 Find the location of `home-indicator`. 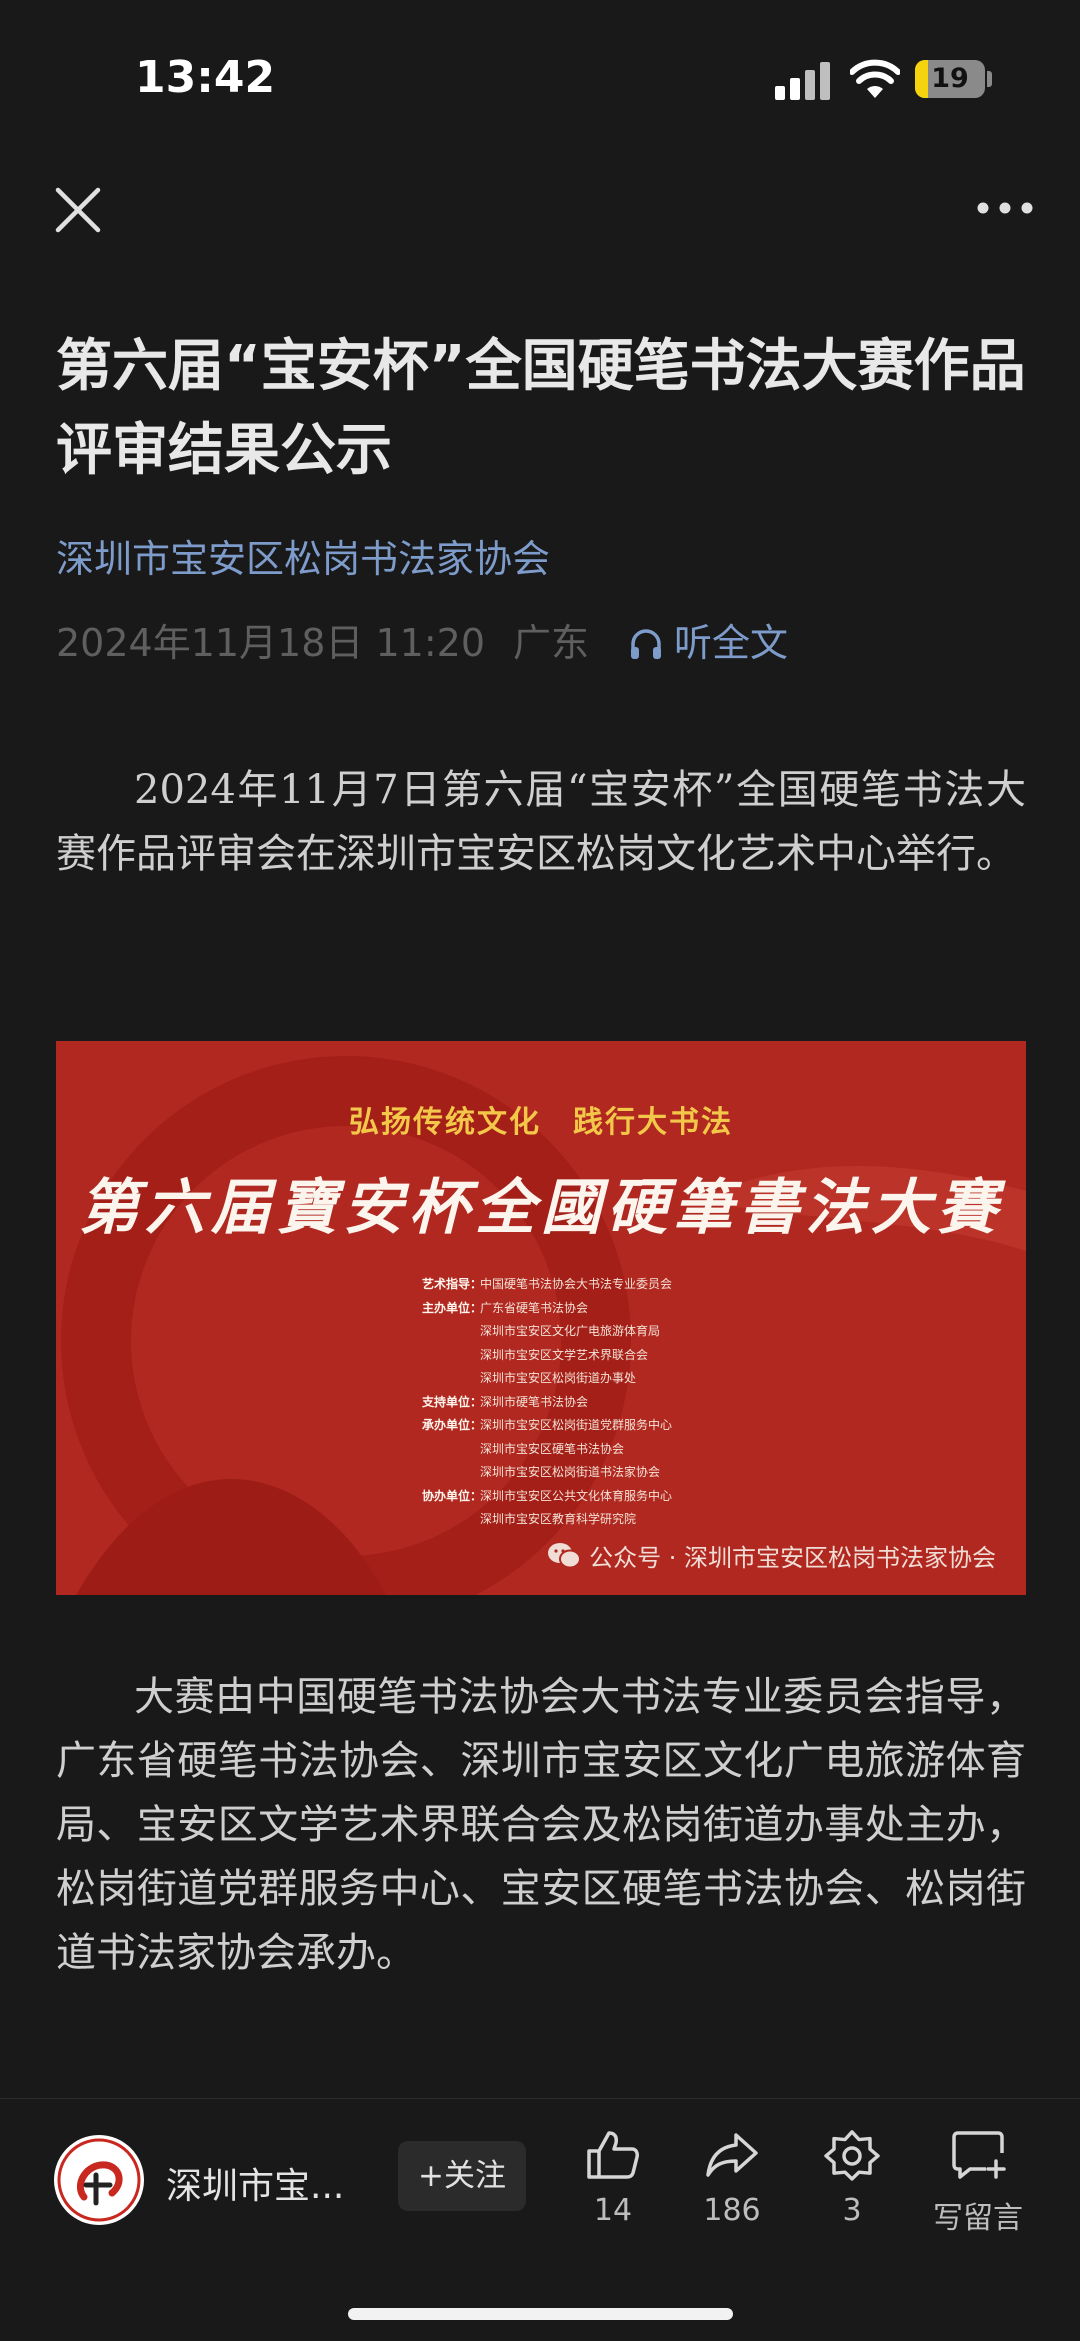

home-indicator is located at coordinates (540, 2314).